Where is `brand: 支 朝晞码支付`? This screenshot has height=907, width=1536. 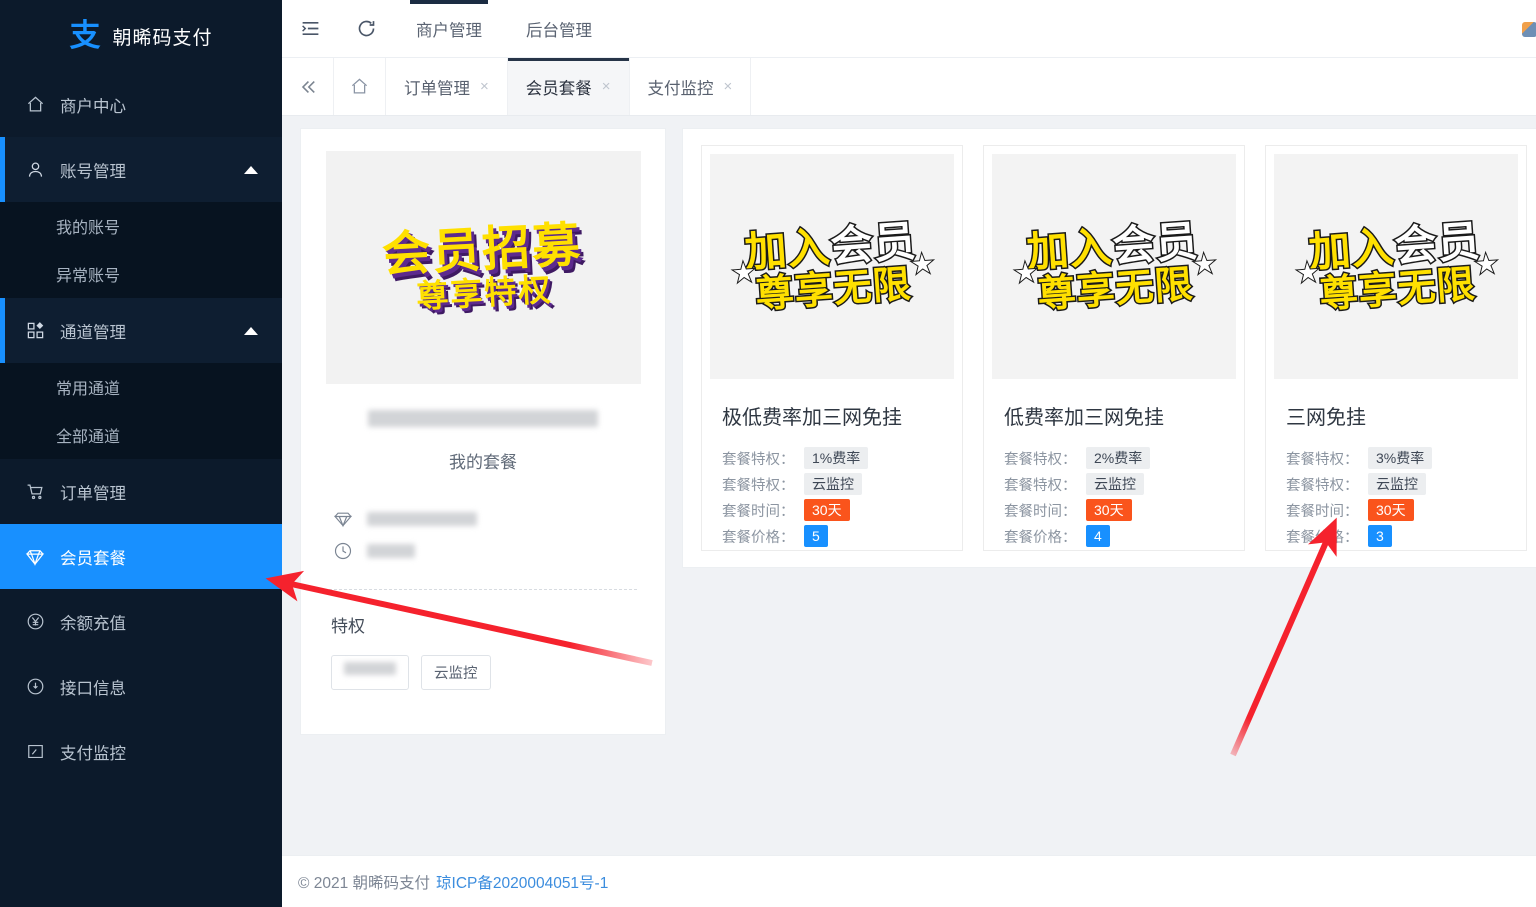
brand: 支 朝晞码支付 is located at coordinates (141, 36).